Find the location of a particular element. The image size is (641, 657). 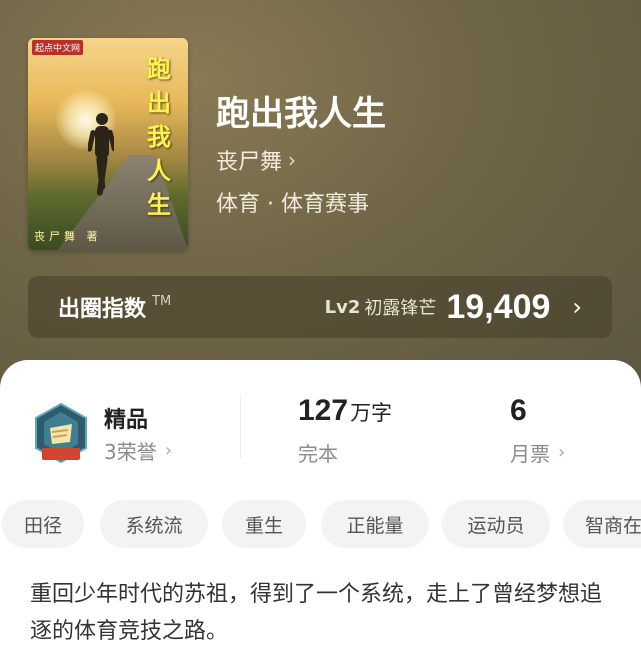

monthly-ticket-count: 6 is located at coordinates (518, 411).